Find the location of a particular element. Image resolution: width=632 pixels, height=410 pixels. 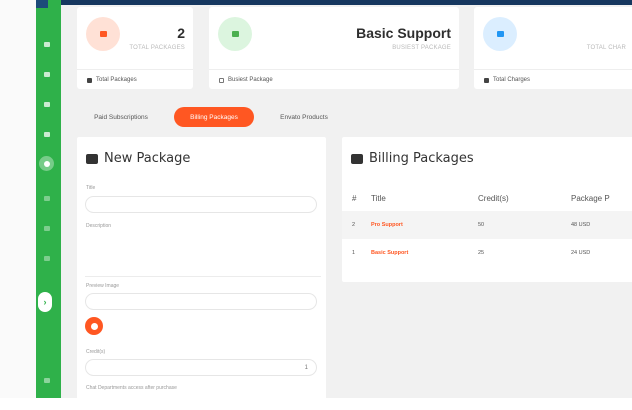

calendar-small-icon is located at coordinates (221, 80).